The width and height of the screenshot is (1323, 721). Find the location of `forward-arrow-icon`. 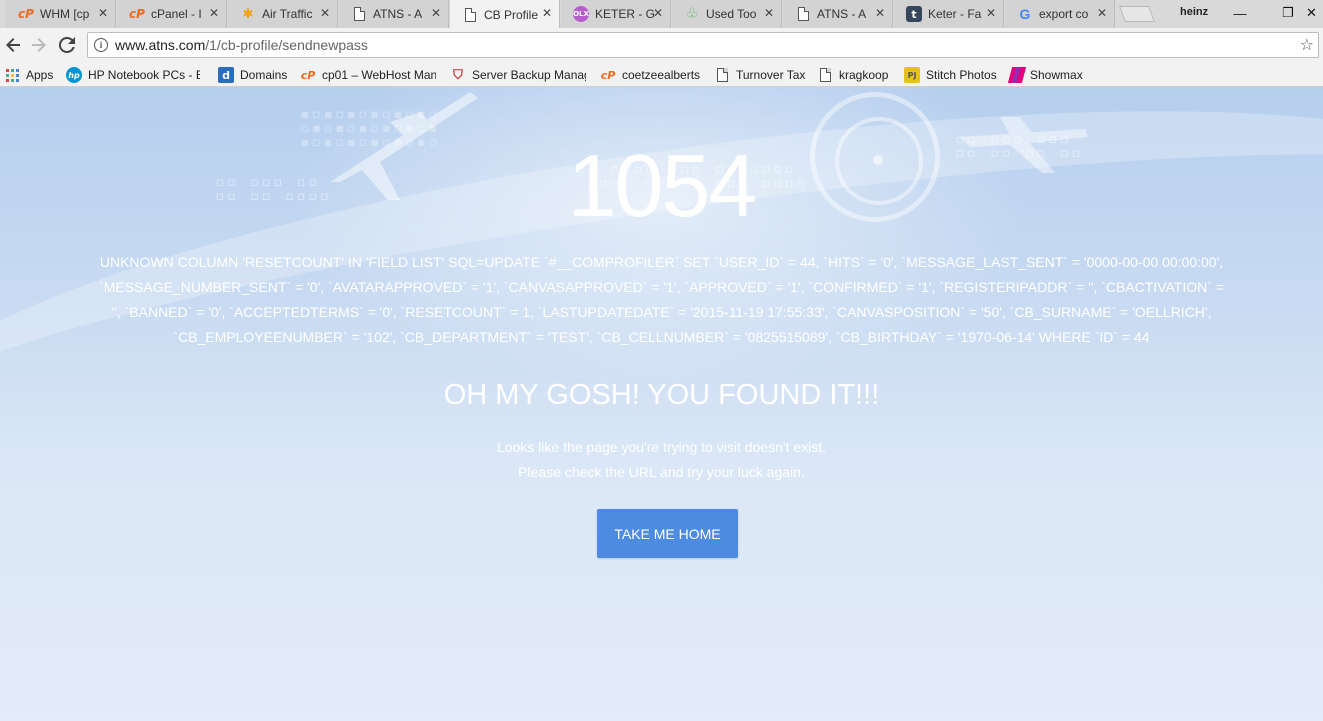

forward-arrow-icon is located at coordinates (39, 45).